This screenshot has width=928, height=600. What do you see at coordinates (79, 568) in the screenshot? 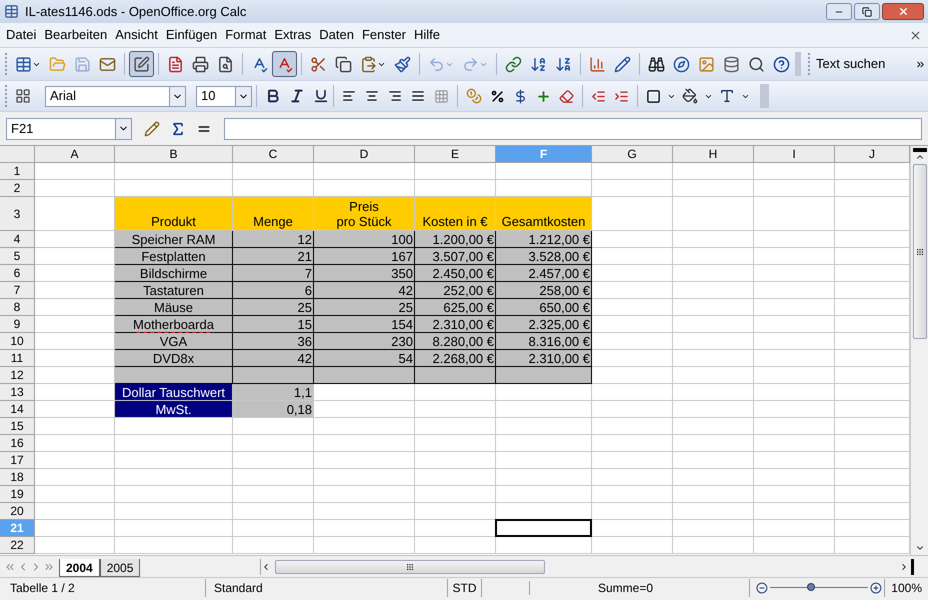
I see `sheet-tab: 2004` at bounding box center [79, 568].